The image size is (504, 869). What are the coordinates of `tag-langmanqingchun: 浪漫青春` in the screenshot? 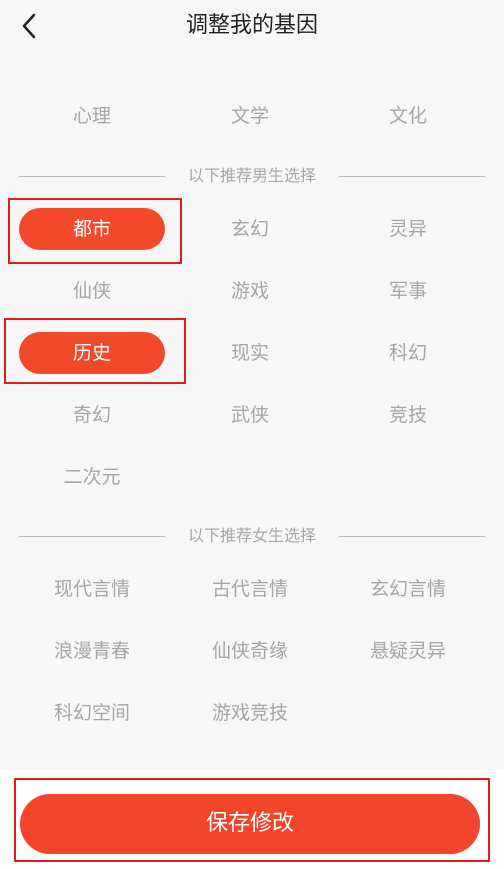 It's located at (92, 651).